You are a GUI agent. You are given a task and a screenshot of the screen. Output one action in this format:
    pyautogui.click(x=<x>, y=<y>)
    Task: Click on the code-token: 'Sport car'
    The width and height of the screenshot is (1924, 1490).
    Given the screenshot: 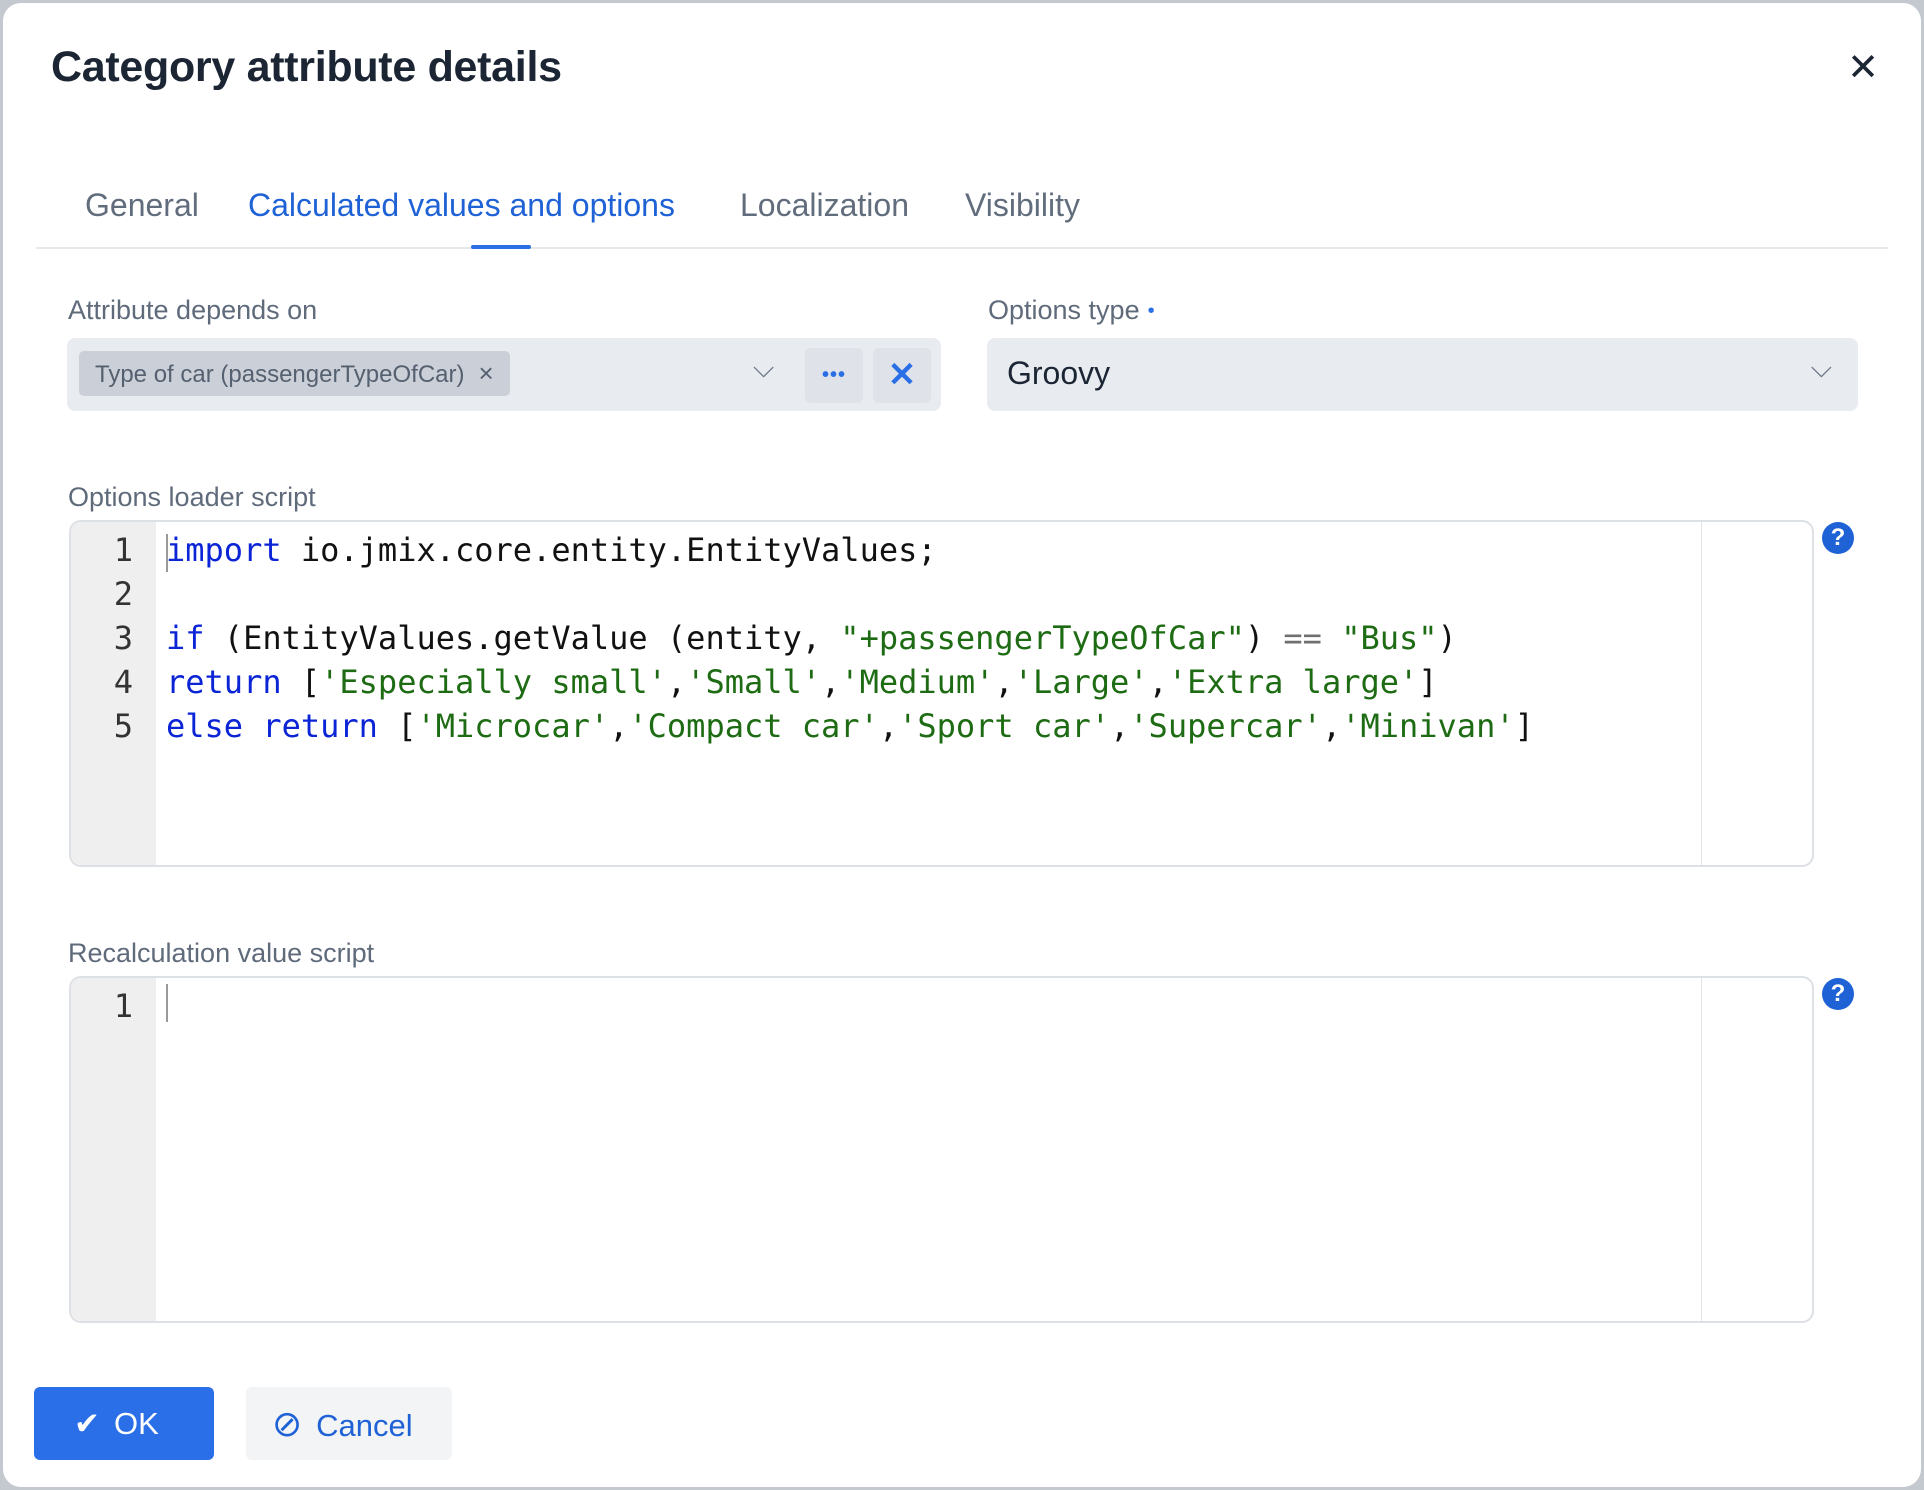 What is the action you would take?
    pyautogui.click(x=1004, y=726)
    